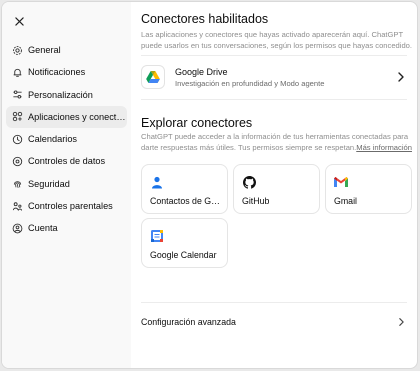 Image resolution: width=420 pixels, height=371 pixels. I want to click on gear-icon, so click(17, 50).